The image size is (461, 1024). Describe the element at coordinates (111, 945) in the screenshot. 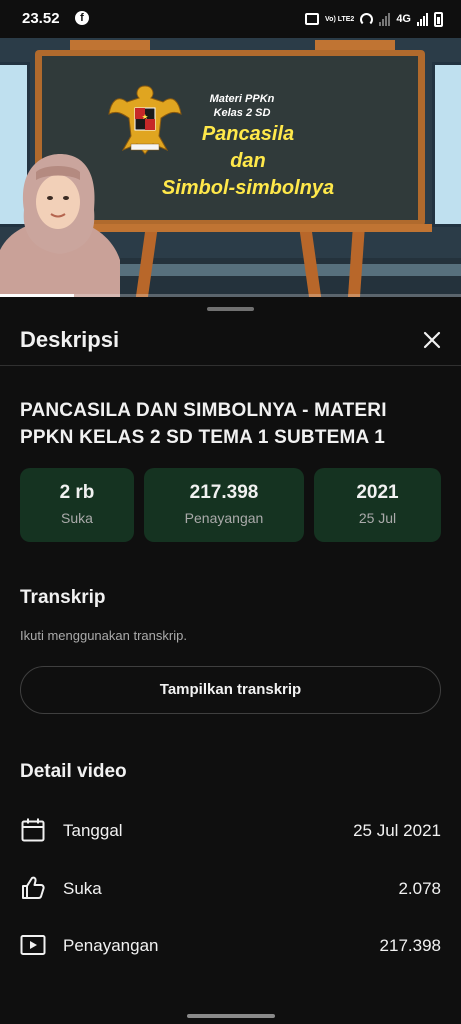

I see `detail-views-label: Penayangan` at that location.